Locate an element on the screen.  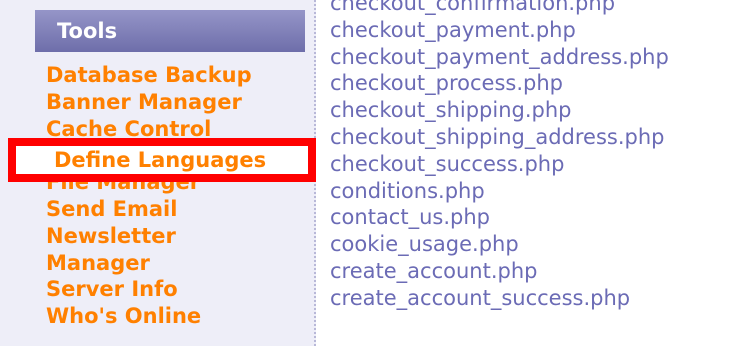
file-link: create_account.php is located at coordinates (499, 271).